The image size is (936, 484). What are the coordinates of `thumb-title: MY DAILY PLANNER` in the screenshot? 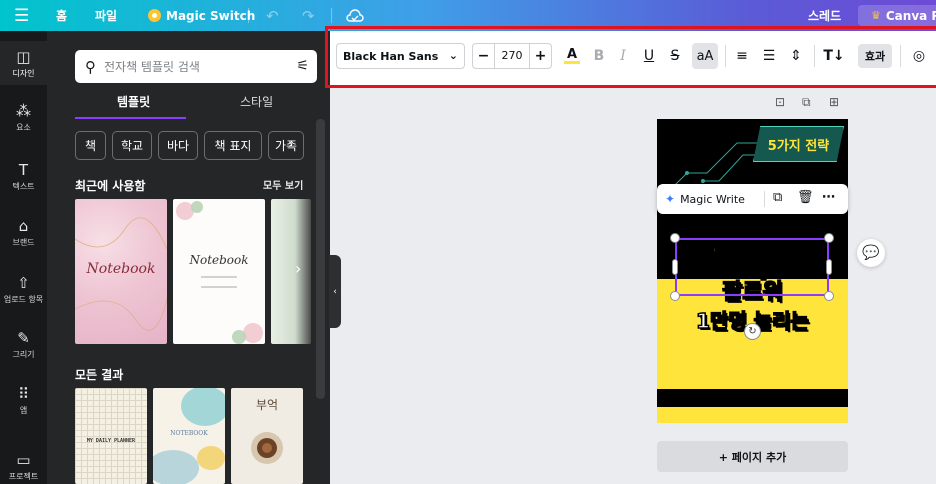 It's located at (111, 441).